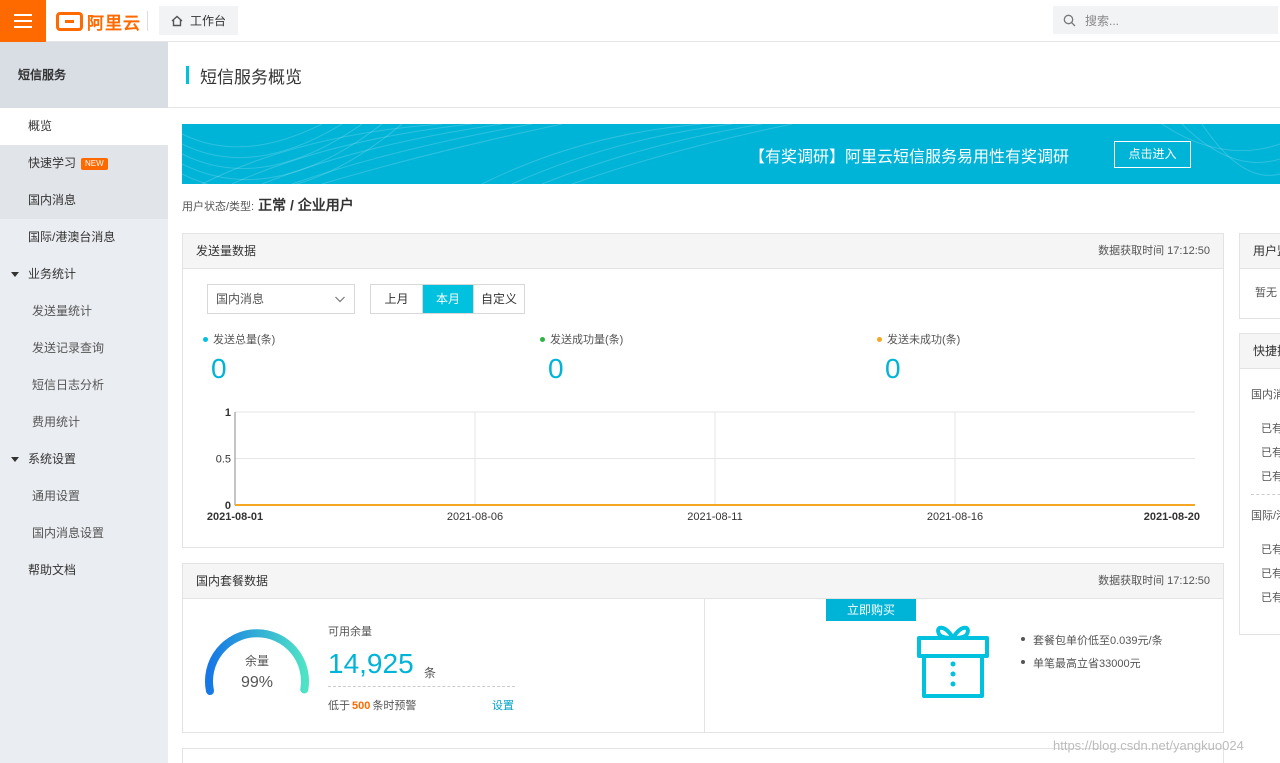 The width and height of the screenshot is (1280, 763). I want to click on sidebar-item-international: 国际/港澳台消息, so click(84, 237).